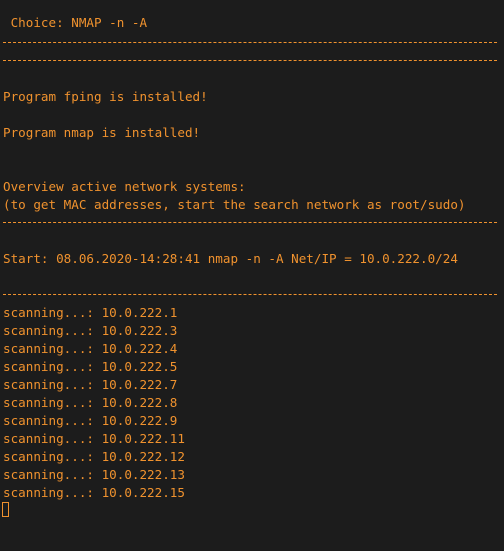 This screenshot has width=504, height=551. I want to click on scan-line: scanning...: 10.0.222.8, so click(90, 402).